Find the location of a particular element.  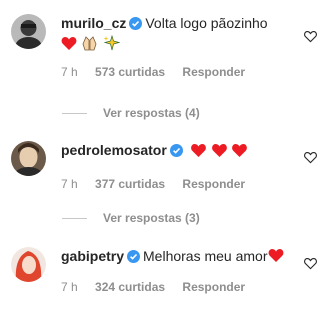

view-replies-button: Ver respostas (3) is located at coordinates (131, 218).